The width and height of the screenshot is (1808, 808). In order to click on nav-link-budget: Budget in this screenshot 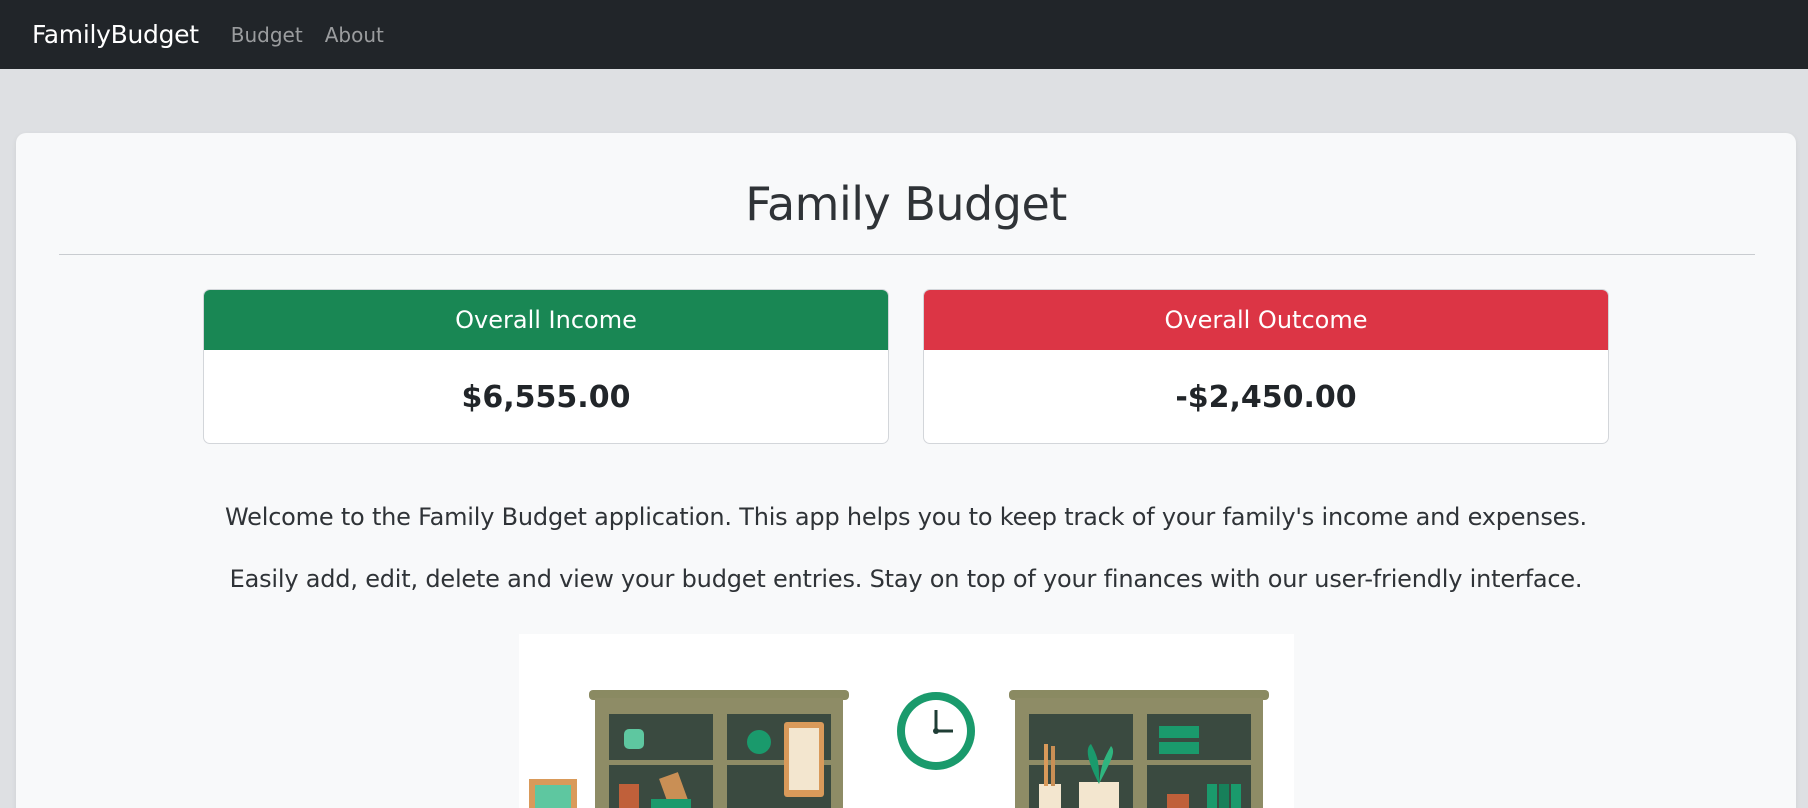, I will do `click(267, 35)`.